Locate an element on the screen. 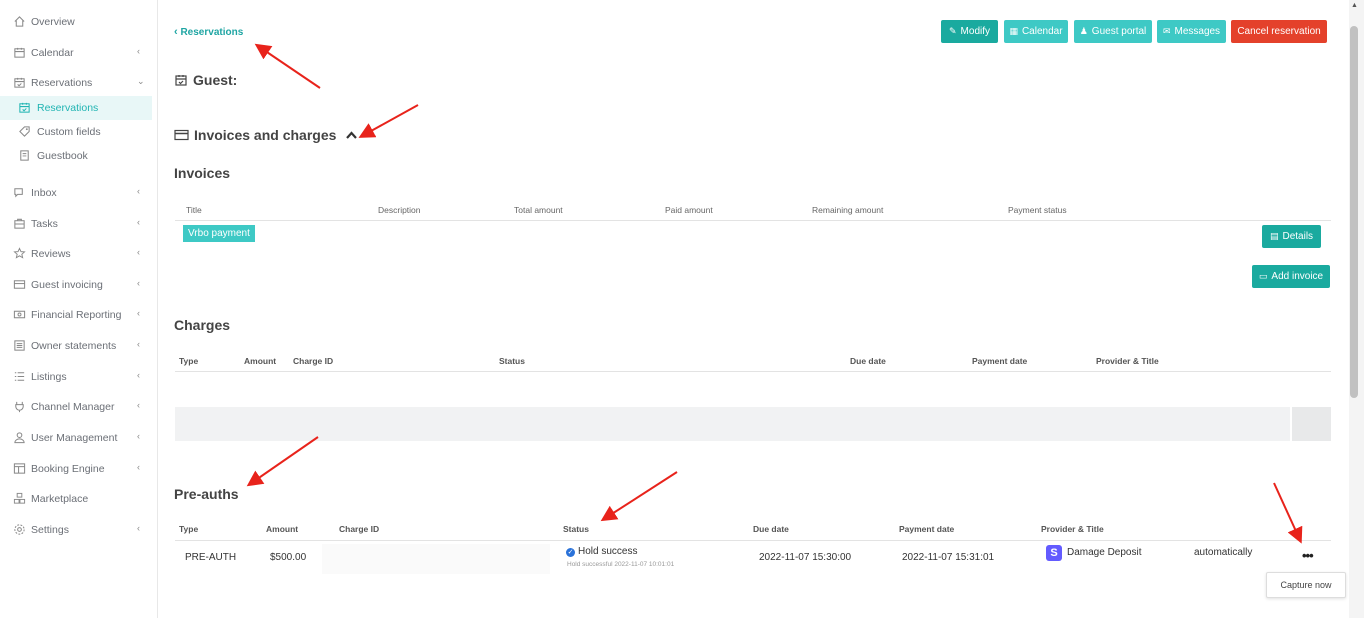  sidebar-item-financial-reporting: Financial Reporting ‹ is located at coordinates (76, 315).